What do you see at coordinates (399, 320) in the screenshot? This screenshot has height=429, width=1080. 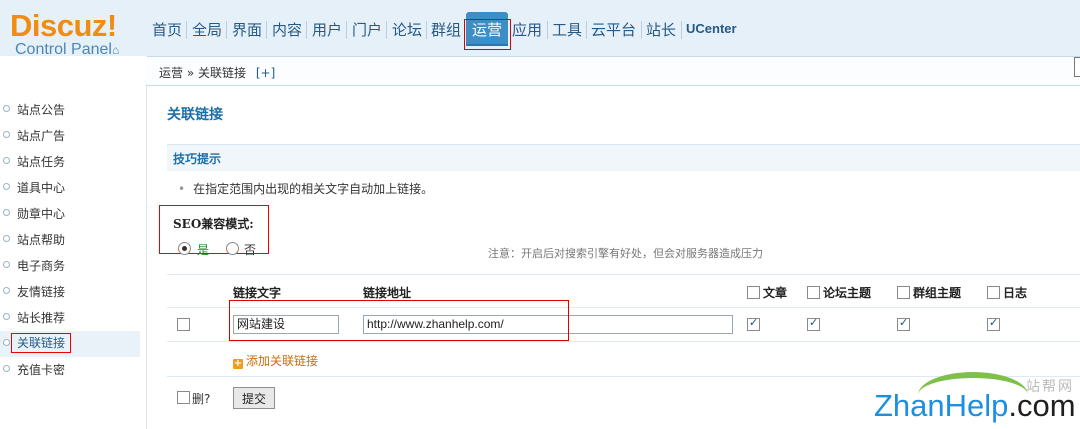 I see `row-highlight-box` at bounding box center [399, 320].